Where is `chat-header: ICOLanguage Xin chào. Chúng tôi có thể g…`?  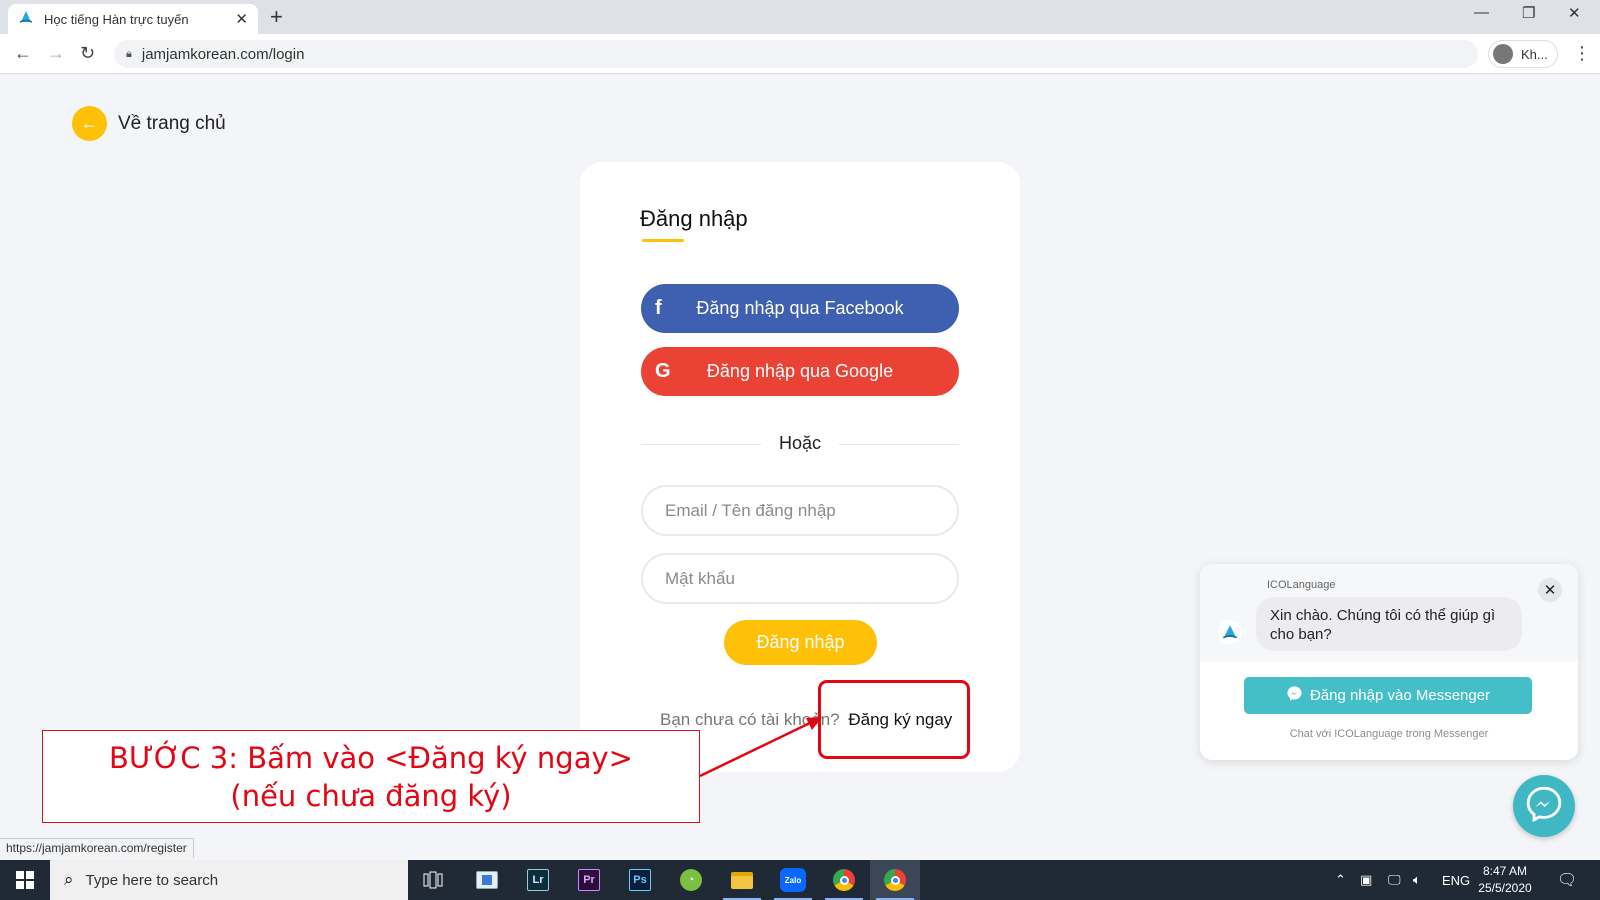
chat-header: ICOLanguage Xin chào. Chúng tôi có thể g… is located at coordinates (1389, 613).